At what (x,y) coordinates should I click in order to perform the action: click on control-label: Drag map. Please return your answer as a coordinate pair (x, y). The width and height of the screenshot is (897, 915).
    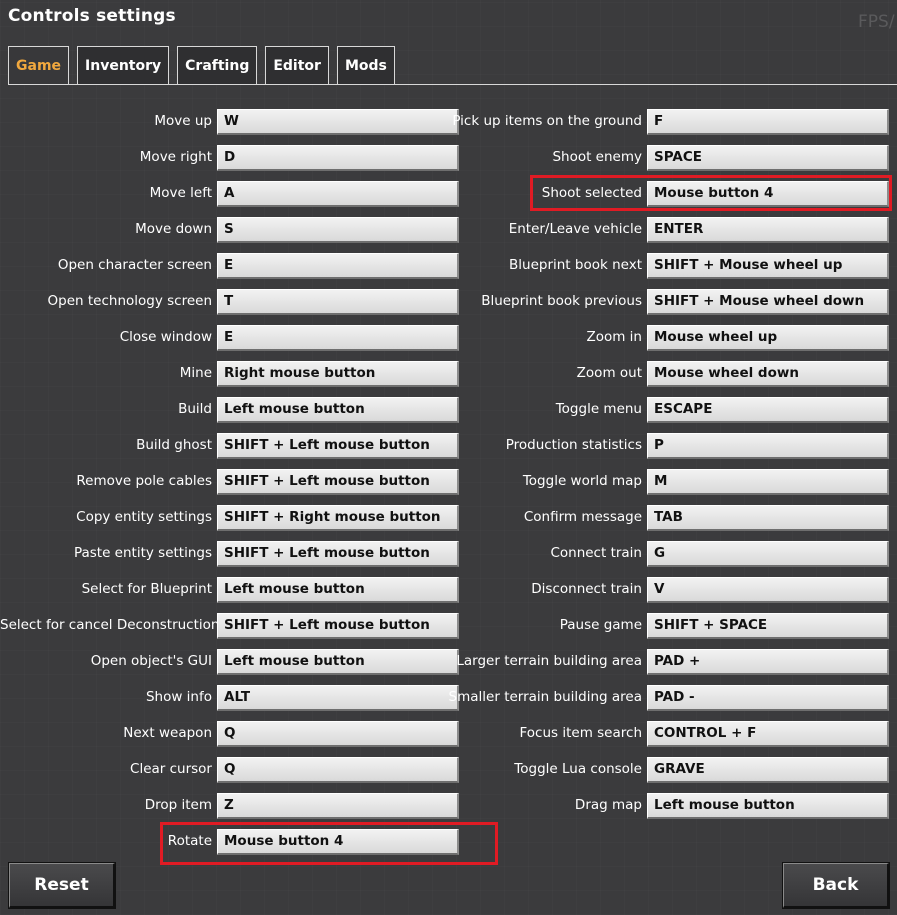
    Looking at the image, I should click on (608, 805).